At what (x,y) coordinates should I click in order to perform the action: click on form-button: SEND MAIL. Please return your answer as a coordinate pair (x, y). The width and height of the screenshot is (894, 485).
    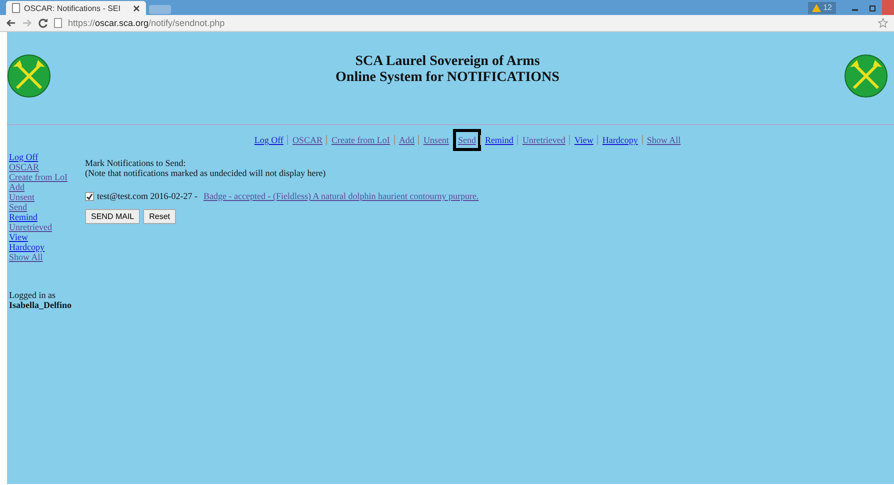
    Looking at the image, I should click on (112, 216).